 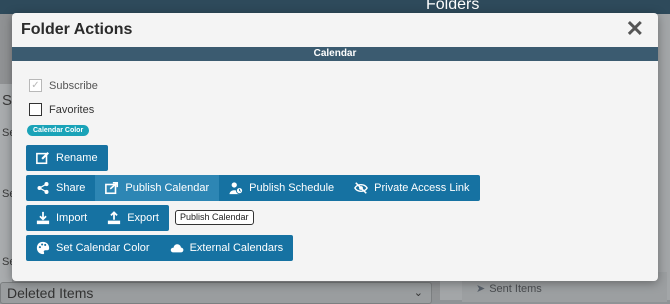 What do you see at coordinates (236, 188) in the screenshot?
I see `user-clock-icon` at bounding box center [236, 188].